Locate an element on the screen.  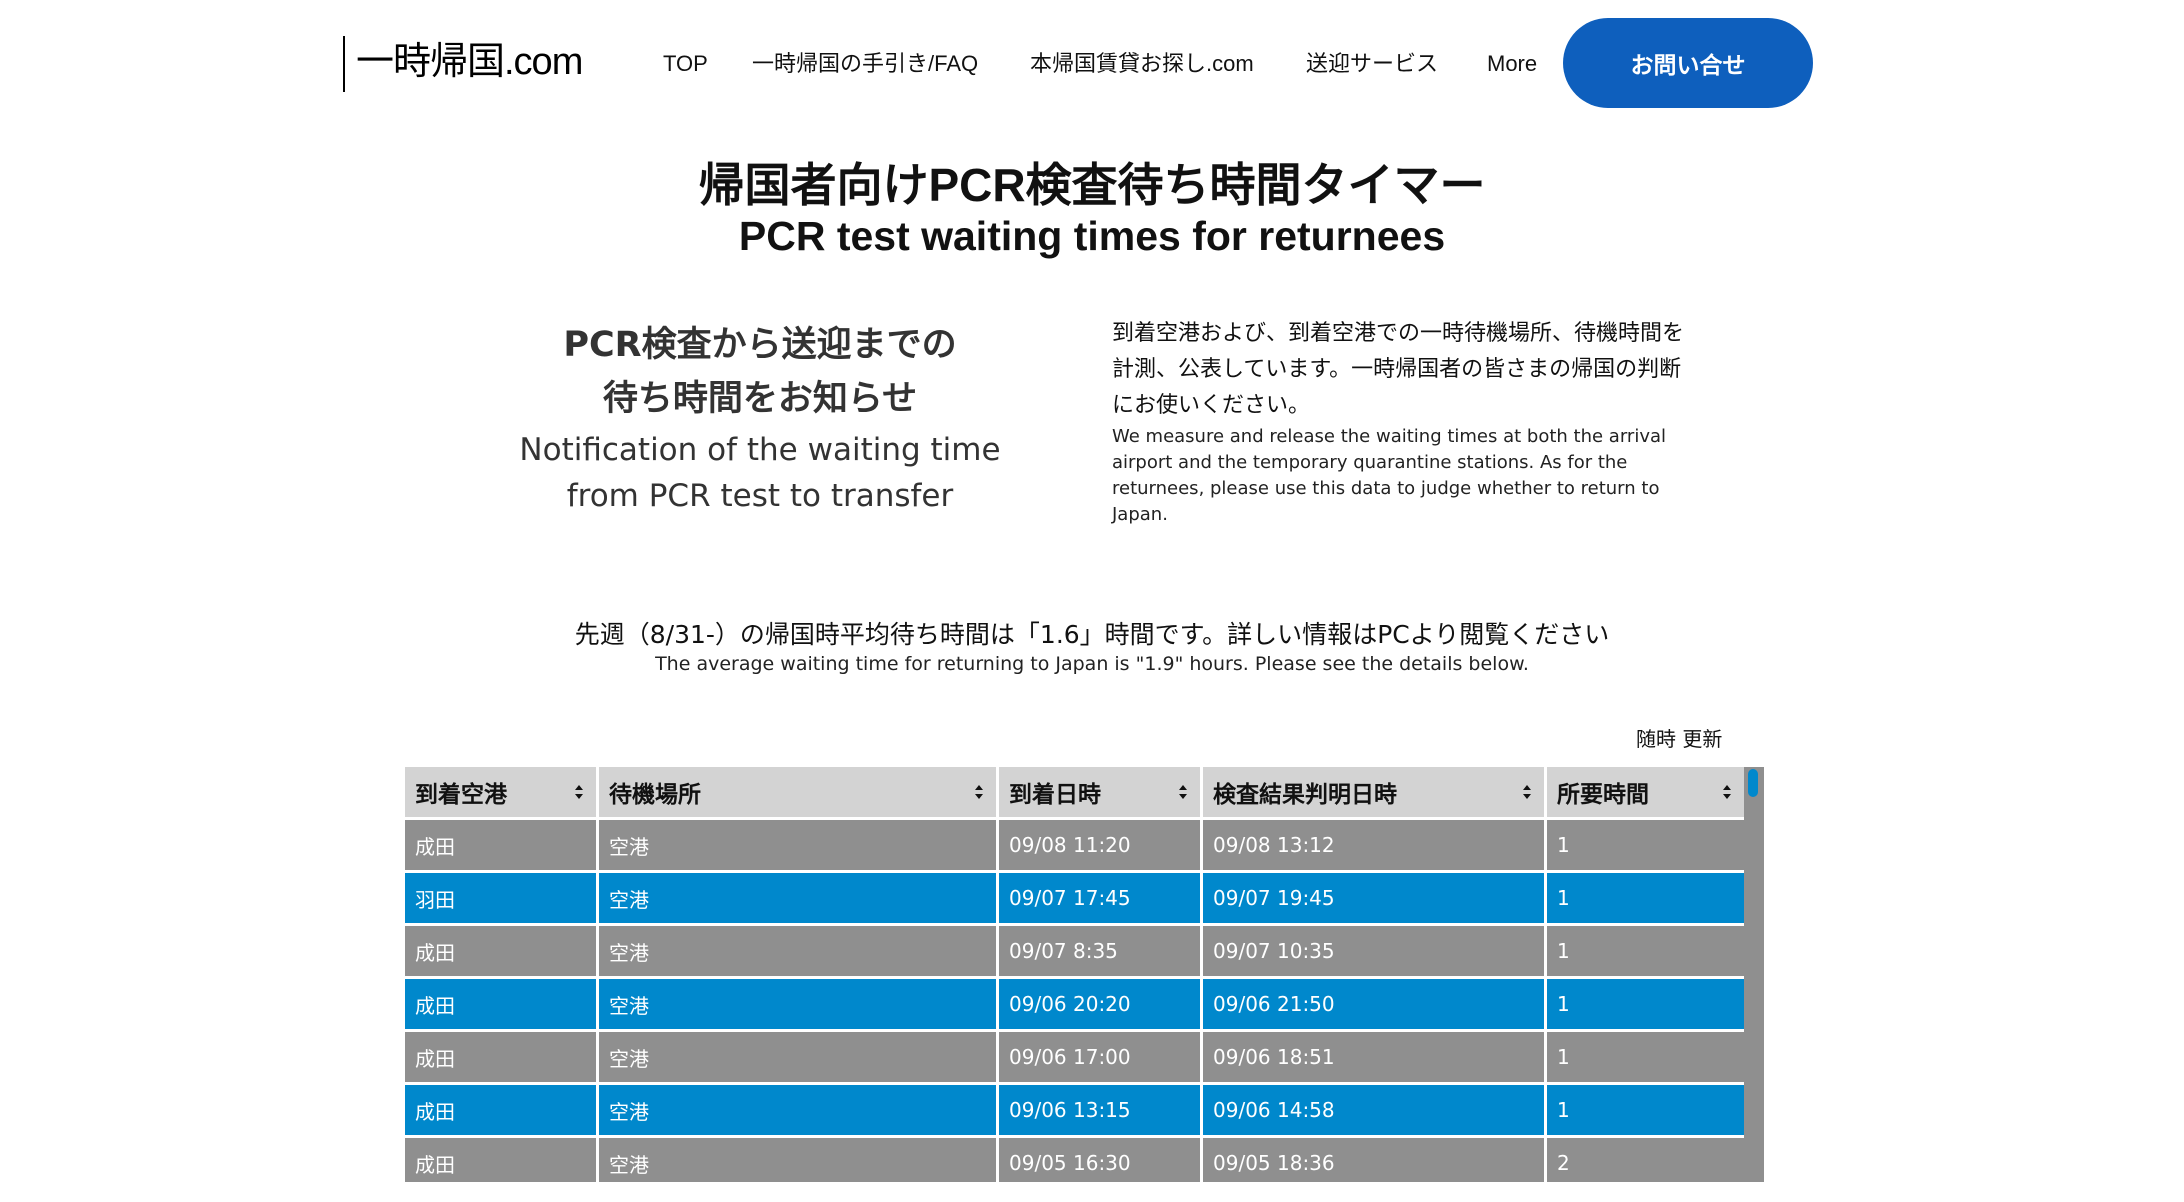
intro-left-ja-line1: PCR検査から送迎までの is located at coordinates (760, 345).